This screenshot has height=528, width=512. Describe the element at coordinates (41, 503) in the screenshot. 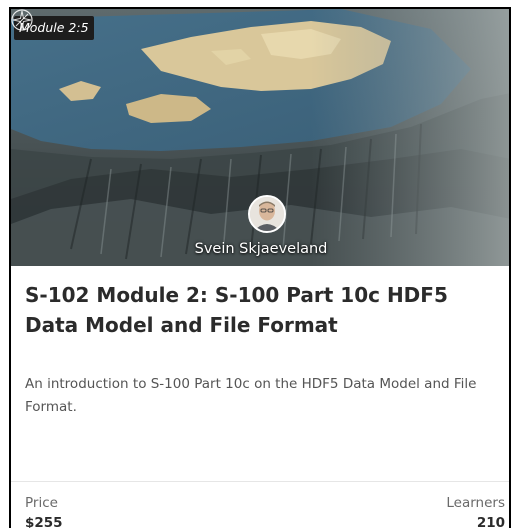

I see `price-label: Price` at that location.